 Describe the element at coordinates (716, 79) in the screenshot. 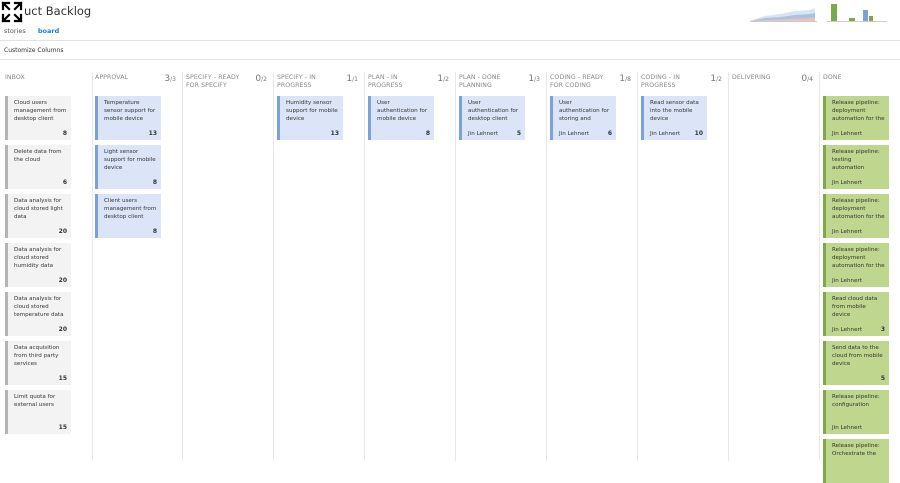

I see `wip-count: 1/2` at that location.